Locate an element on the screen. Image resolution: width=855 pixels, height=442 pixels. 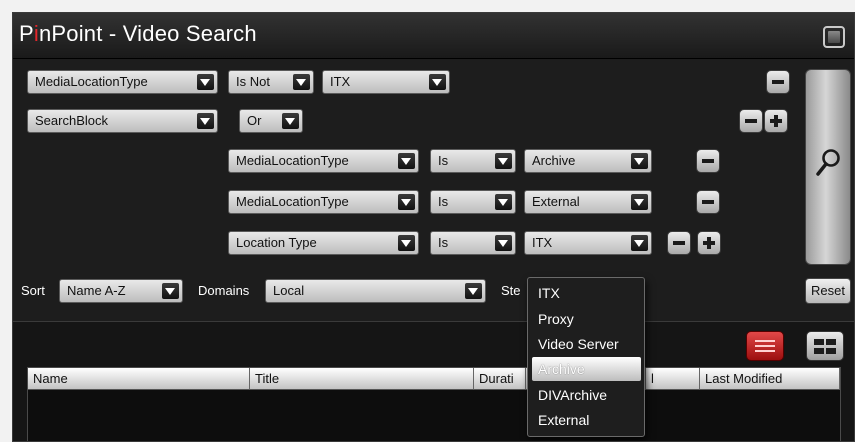
domains-dropdown: Local is located at coordinates (375, 291).